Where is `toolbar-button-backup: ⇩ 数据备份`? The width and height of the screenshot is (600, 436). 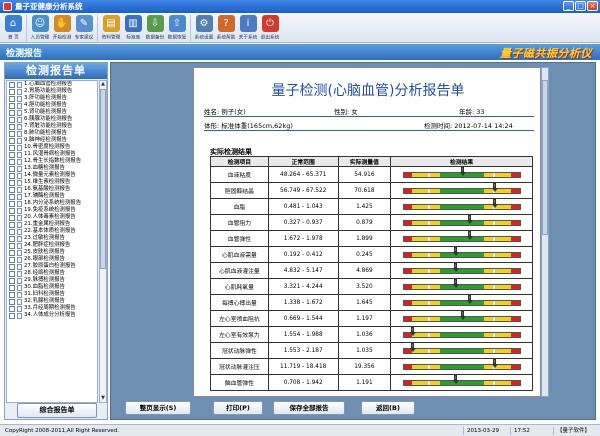 toolbar-button-backup: ⇩ 数据备份 is located at coordinates (155, 28).